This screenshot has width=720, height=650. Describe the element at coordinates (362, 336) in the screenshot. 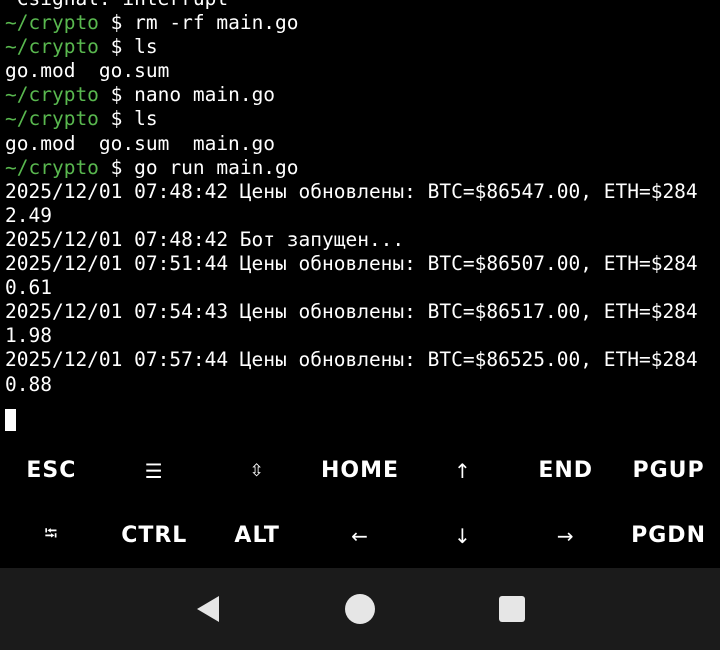

I see `output-line: 1.98` at that location.